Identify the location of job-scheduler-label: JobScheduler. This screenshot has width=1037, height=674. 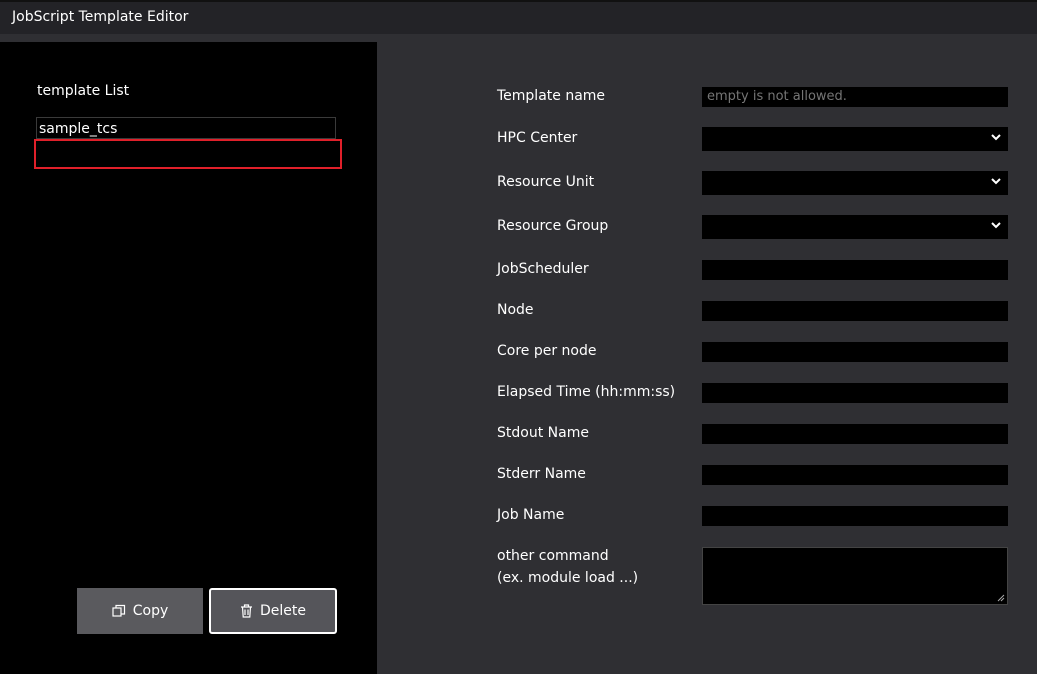
(543, 269).